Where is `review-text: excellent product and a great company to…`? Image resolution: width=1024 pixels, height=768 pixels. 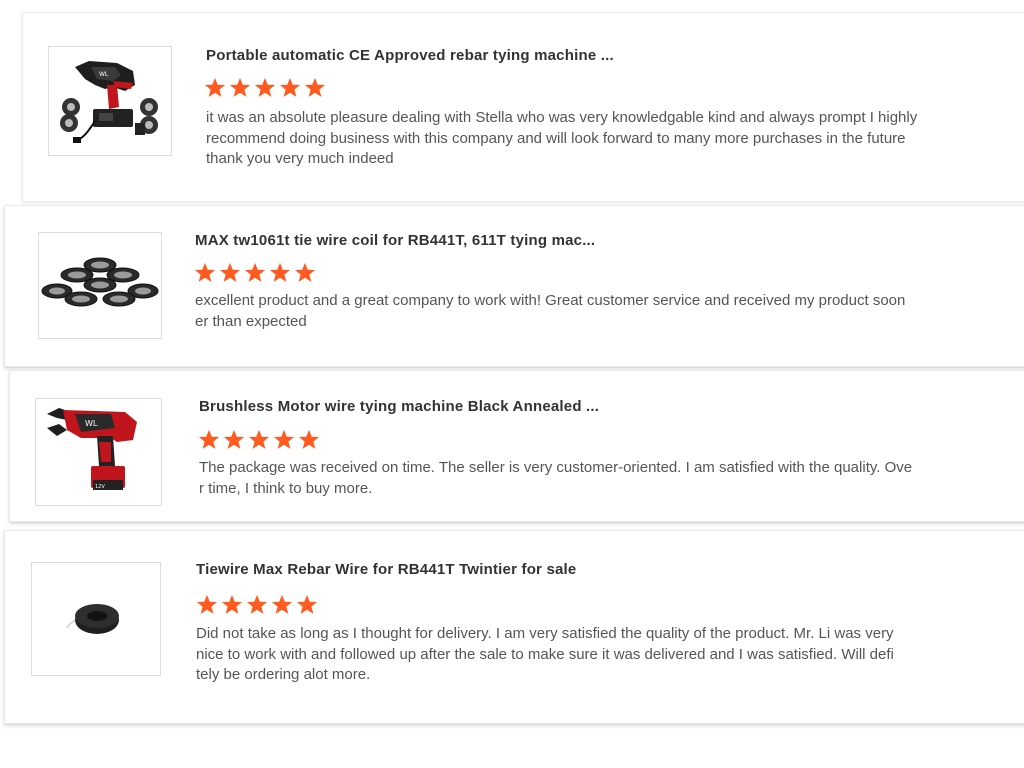 review-text: excellent product and a great company to… is located at coordinates (550, 311).